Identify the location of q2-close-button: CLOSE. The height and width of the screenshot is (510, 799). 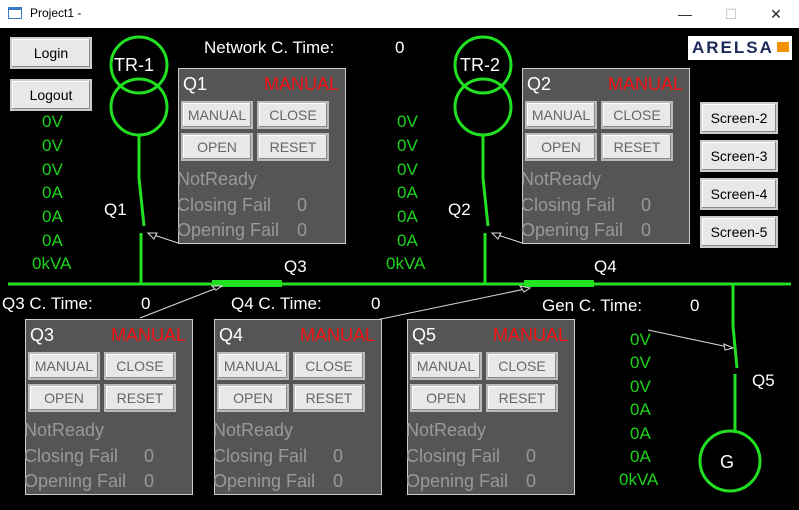
(637, 115).